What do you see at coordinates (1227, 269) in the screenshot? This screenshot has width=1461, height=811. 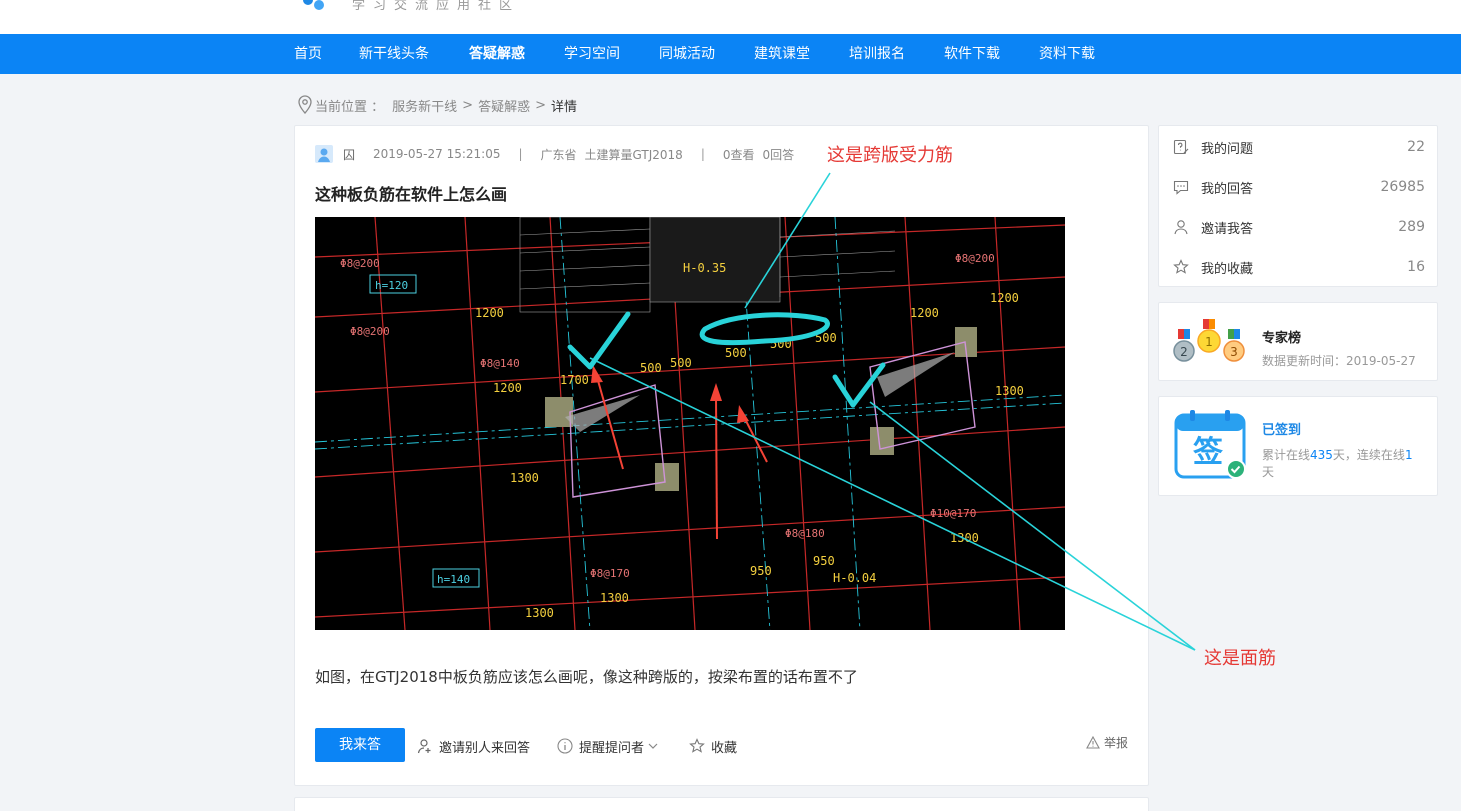 I see `stat-label: 我的收藏` at bounding box center [1227, 269].